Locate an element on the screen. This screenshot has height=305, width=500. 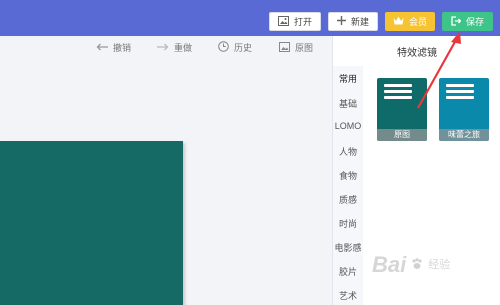
new-button-label: 新建 is located at coordinates (359, 22).